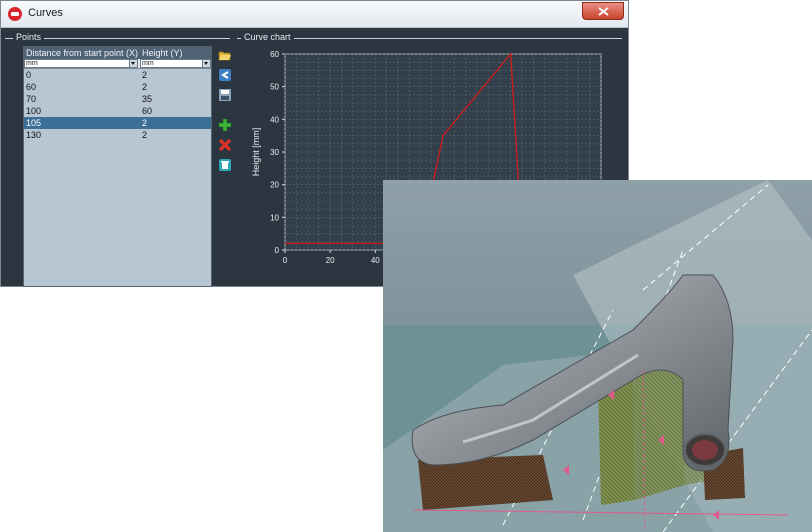  I want to click on close-icon, so click(603, 11).